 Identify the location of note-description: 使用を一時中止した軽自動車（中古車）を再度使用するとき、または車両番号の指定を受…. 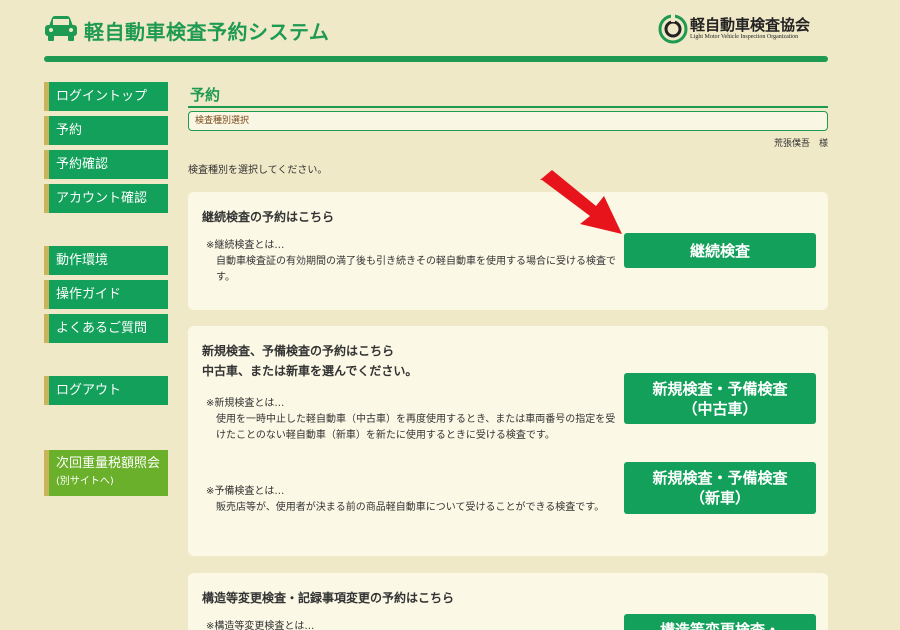
(416, 427).